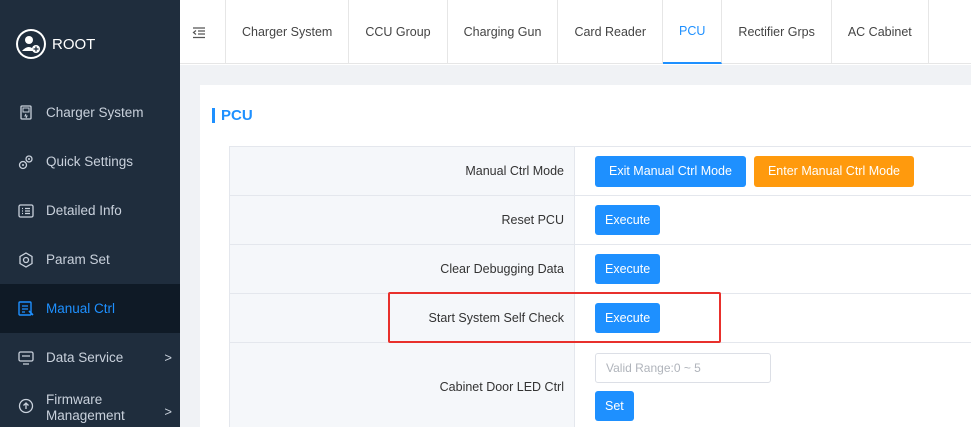 Image resolution: width=971 pixels, height=427 pixels. What do you see at coordinates (402, 269) in the screenshot?
I see `row-label: Clear Debugging Data` at bounding box center [402, 269].